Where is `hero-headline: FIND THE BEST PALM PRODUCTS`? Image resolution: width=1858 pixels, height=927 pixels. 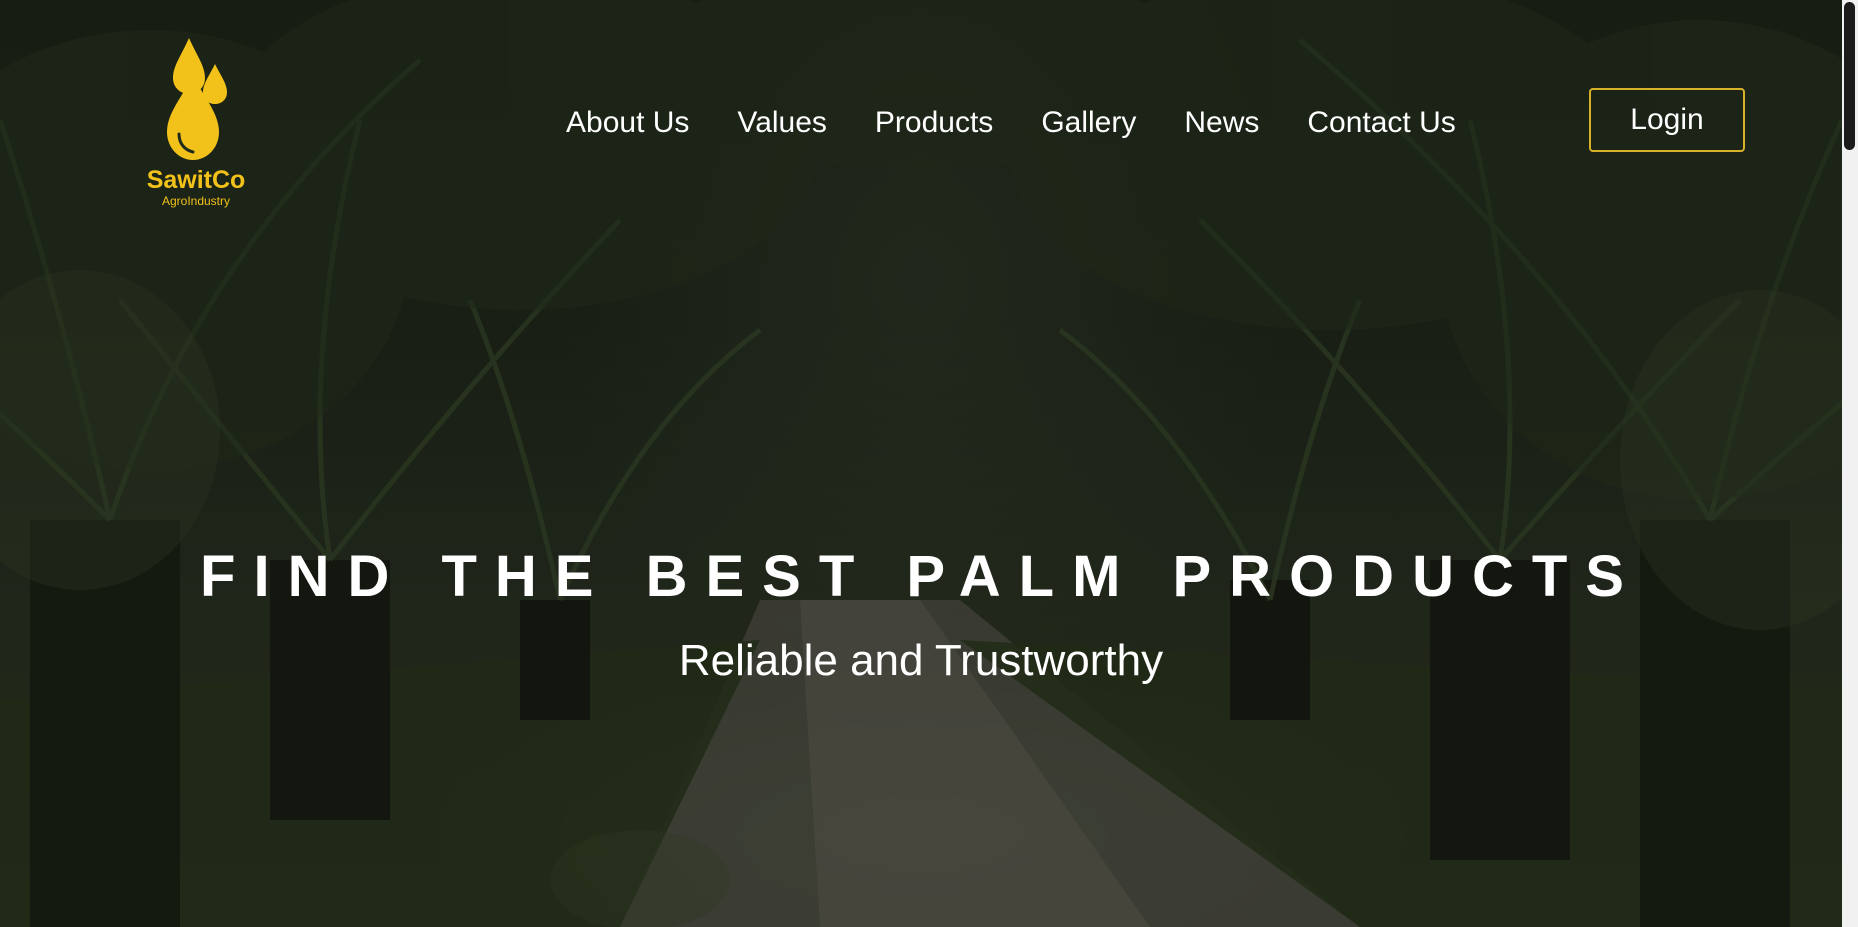 hero-headline: FIND THE BEST PALM PRODUCTS is located at coordinates (921, 576).